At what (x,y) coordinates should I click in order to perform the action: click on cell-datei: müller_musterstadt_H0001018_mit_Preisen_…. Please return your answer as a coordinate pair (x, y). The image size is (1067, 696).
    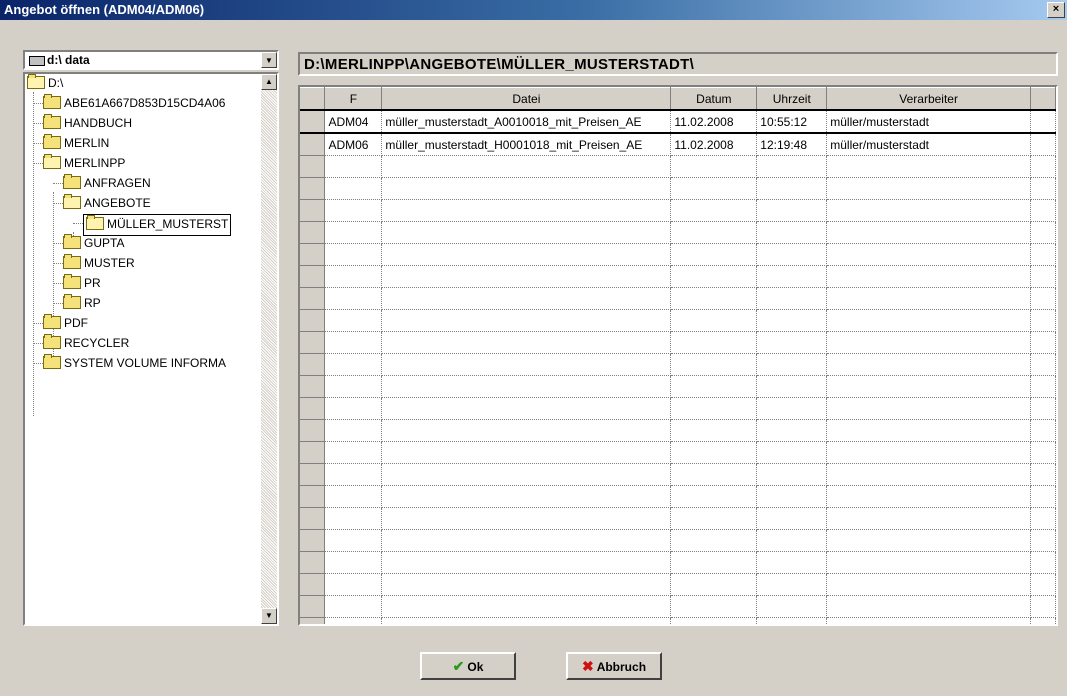
    Looking at the image, I should click on (526, 144).